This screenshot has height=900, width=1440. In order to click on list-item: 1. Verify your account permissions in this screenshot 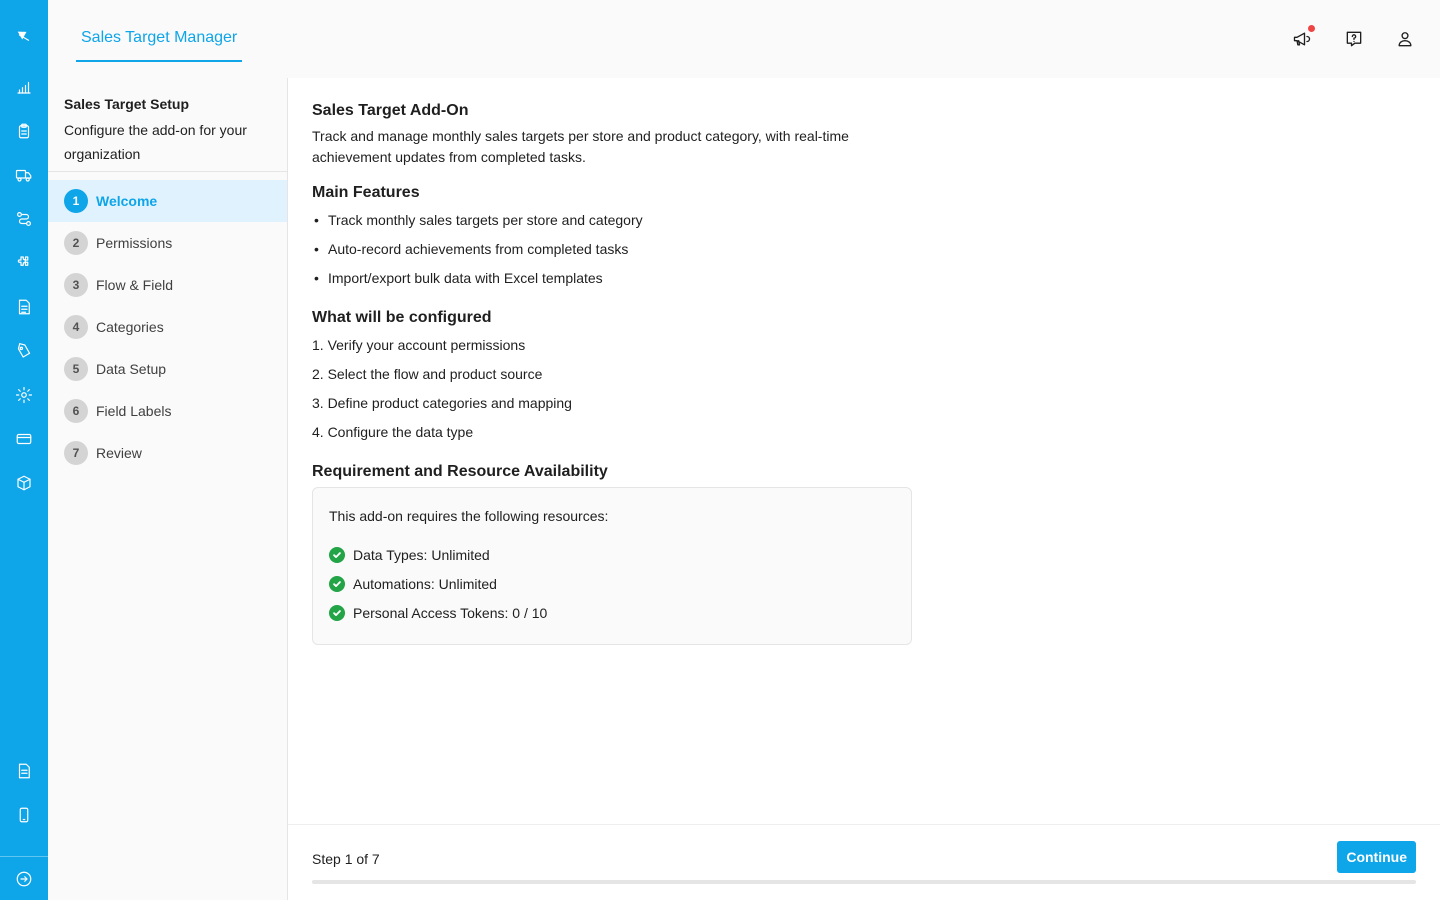, I will do `click(419, 345)`.